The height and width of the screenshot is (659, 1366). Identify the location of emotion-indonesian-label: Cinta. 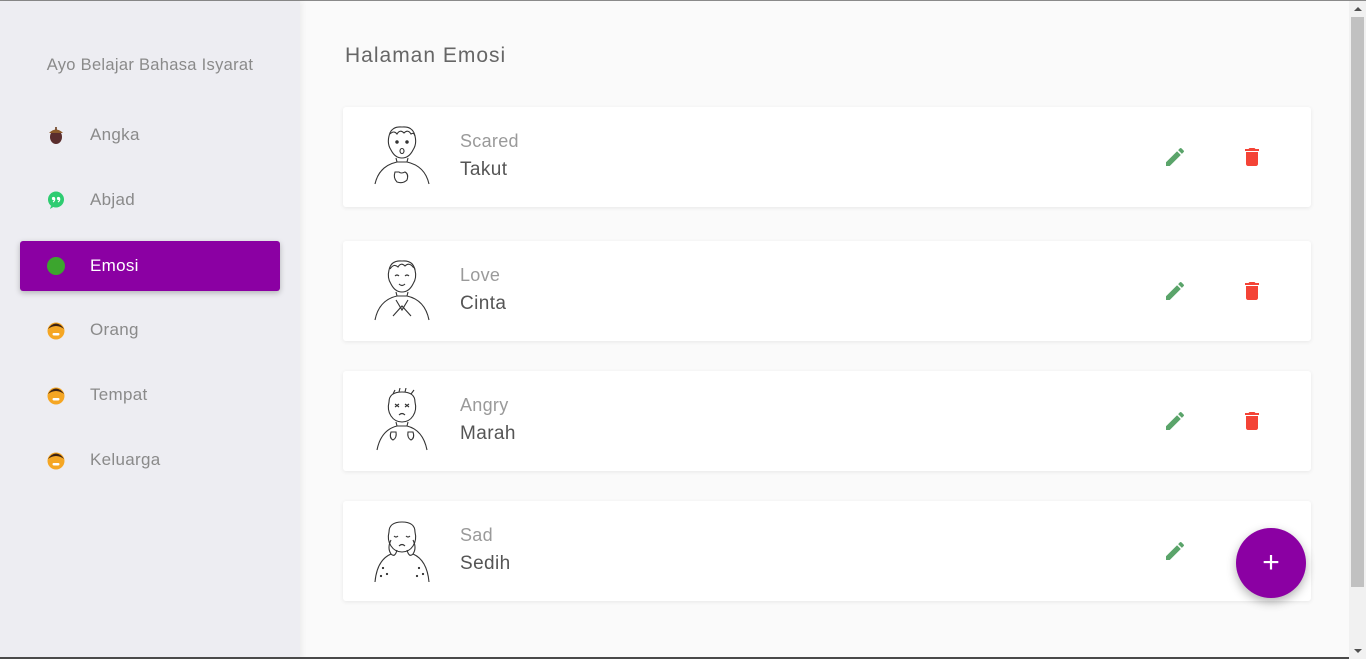
(483, 303).